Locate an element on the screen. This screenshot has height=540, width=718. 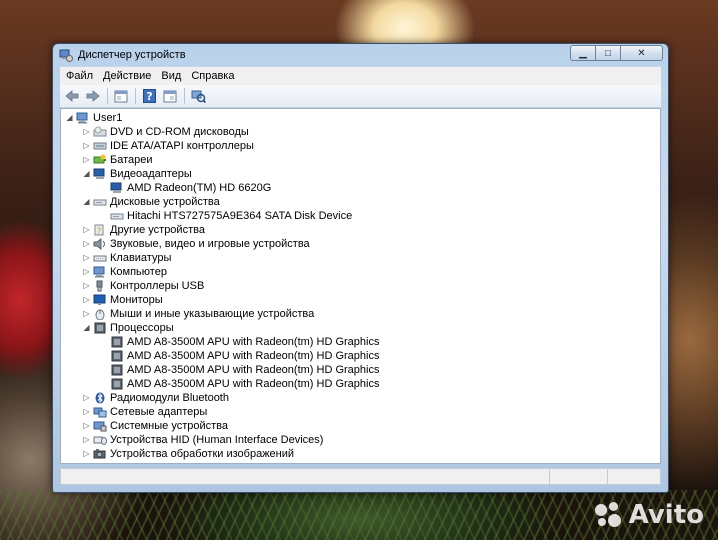
tree-node-label: Дисковые устройства is located at coordinates (165, 202).